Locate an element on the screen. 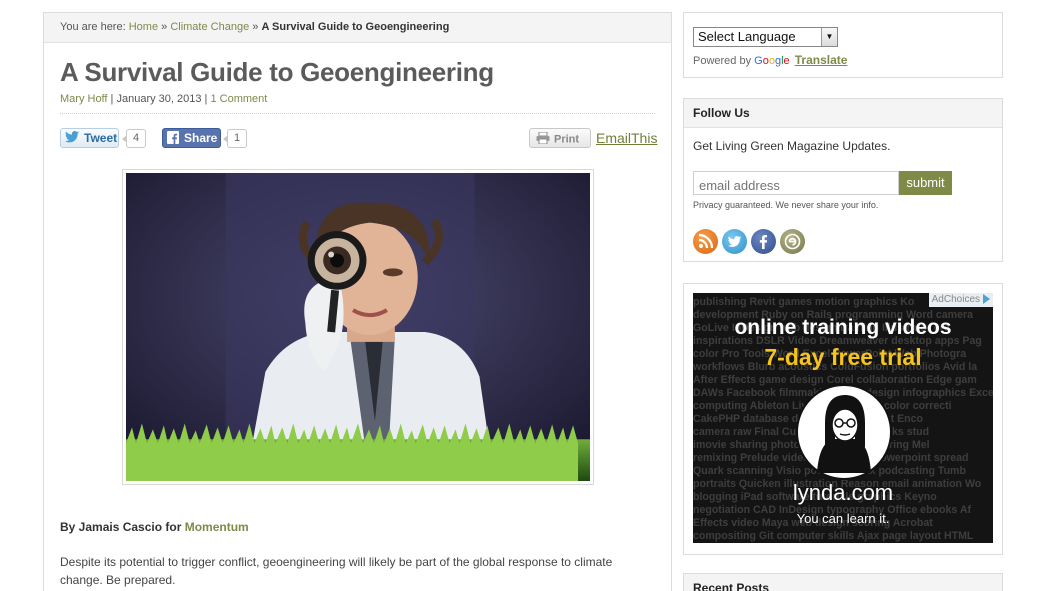 The image size is (1044, 591). language-select-value: Select Language is located at coordinates (747, 36).